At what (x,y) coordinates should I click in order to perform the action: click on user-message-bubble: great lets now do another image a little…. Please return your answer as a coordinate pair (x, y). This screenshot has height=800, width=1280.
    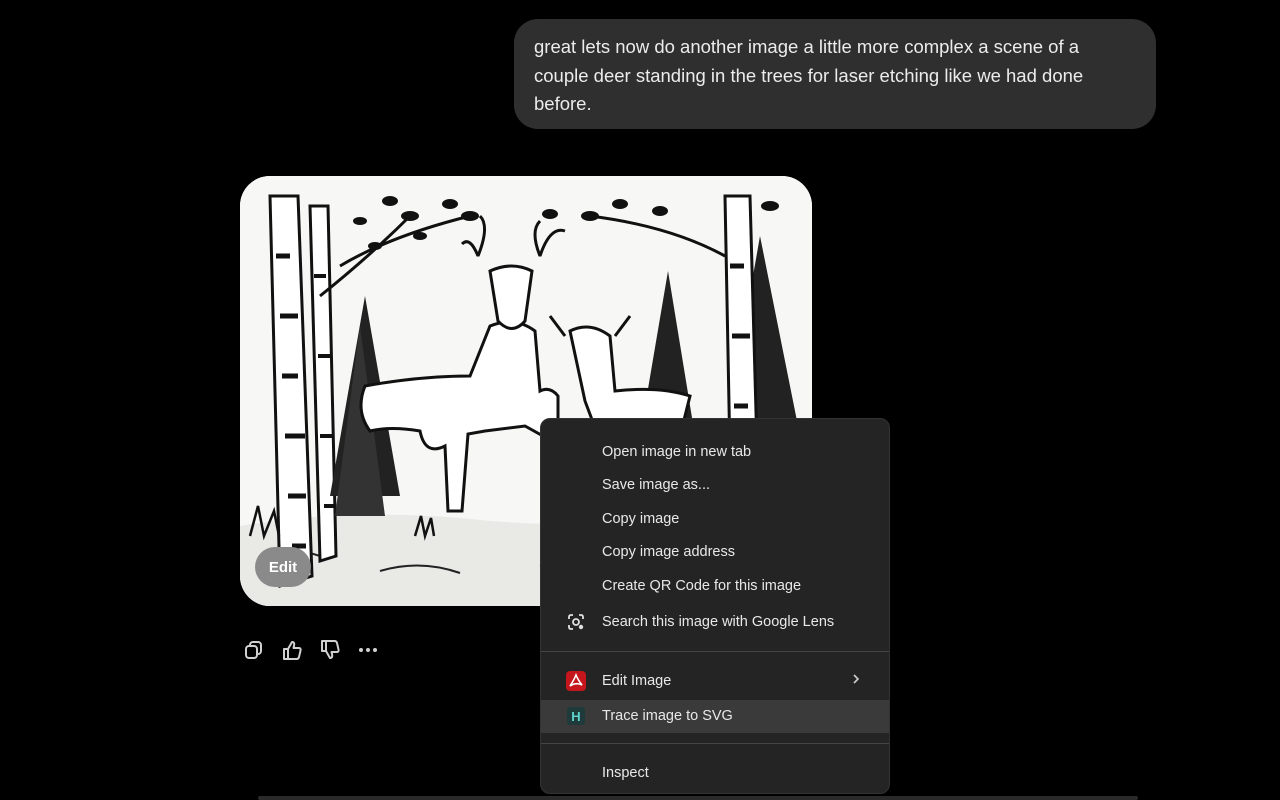
    Looking at the image, I should click on (835, 74).